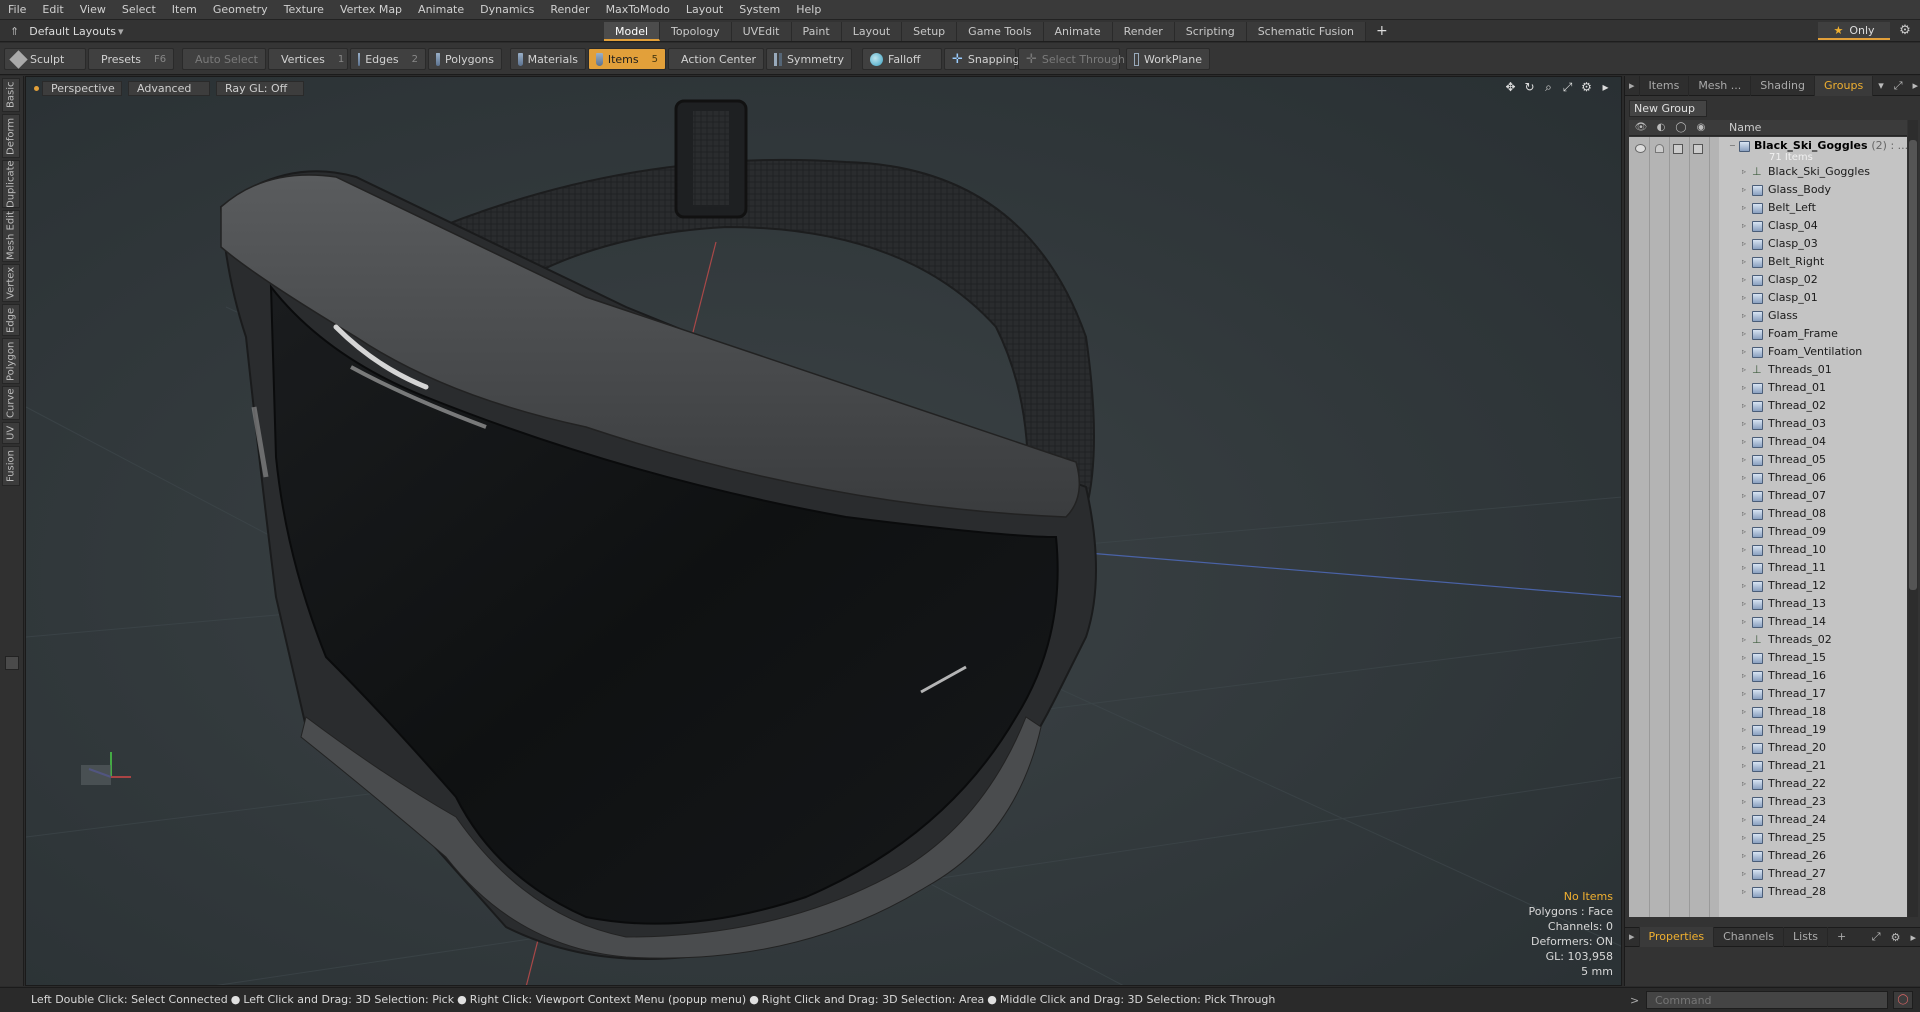 The width and height of the screenshot is (1920, 1012). Describe the element at coordinates (1678, 149) in the screenshot. I see `select-checkbox` at that location.